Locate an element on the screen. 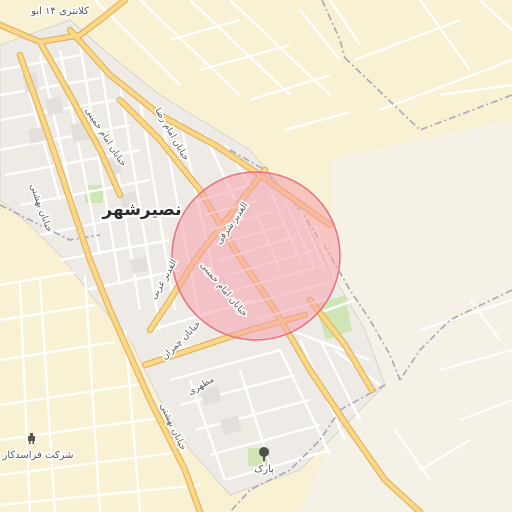 The width and height of the screenshot is (512, 512). park-label: پارک is located at coordinates (264, 470).